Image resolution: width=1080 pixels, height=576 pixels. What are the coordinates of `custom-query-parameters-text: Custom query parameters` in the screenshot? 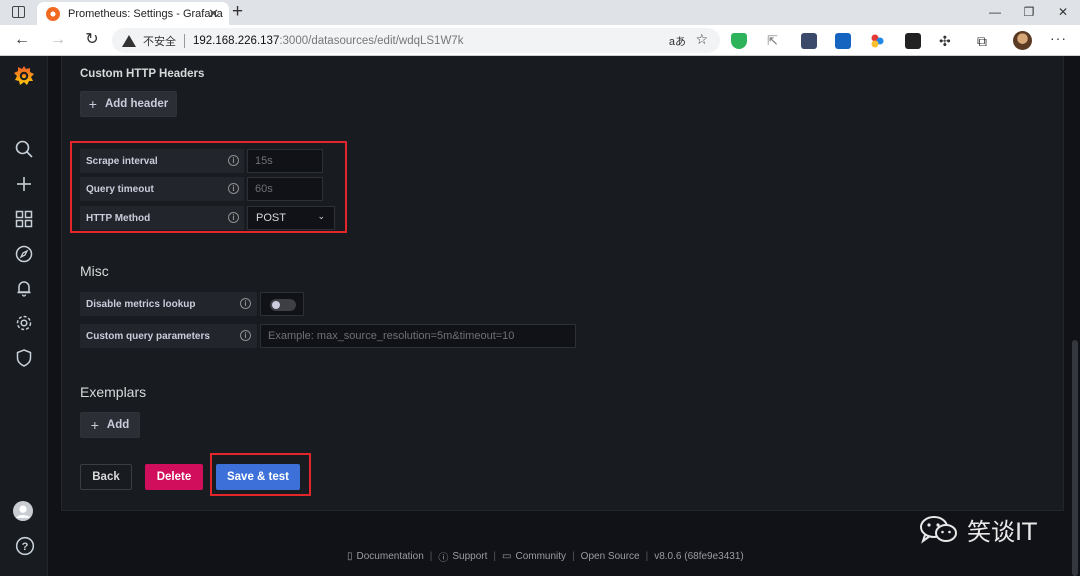 It's located at (148, 336).